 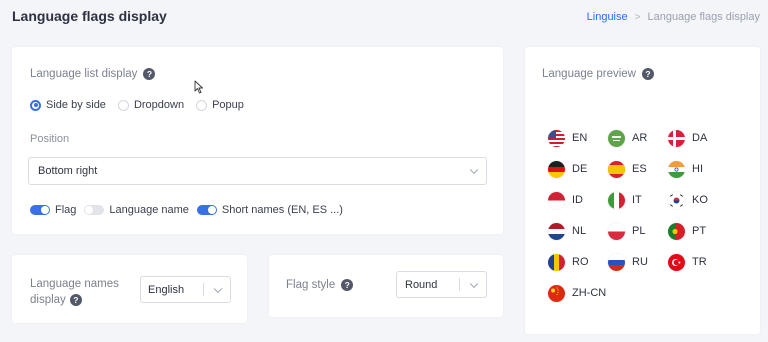 What do you see at coordinates (198, 87) in the screenshot?
I see `mouse-pointer-icon` at bounding box center [198, 87].